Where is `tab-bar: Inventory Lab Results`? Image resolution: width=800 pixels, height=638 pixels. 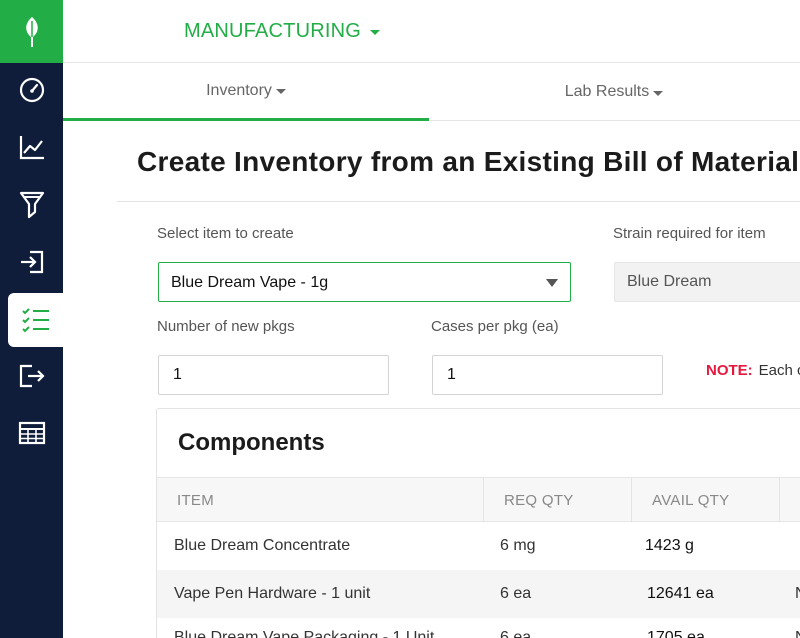
tab-bar: Inventory Lab Results is located at coordinates (431, 92).